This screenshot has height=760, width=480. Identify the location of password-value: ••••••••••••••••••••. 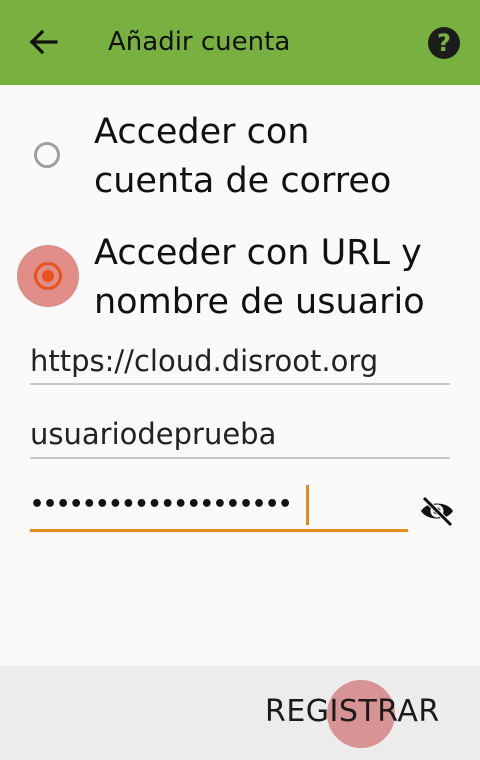
(161, 504).